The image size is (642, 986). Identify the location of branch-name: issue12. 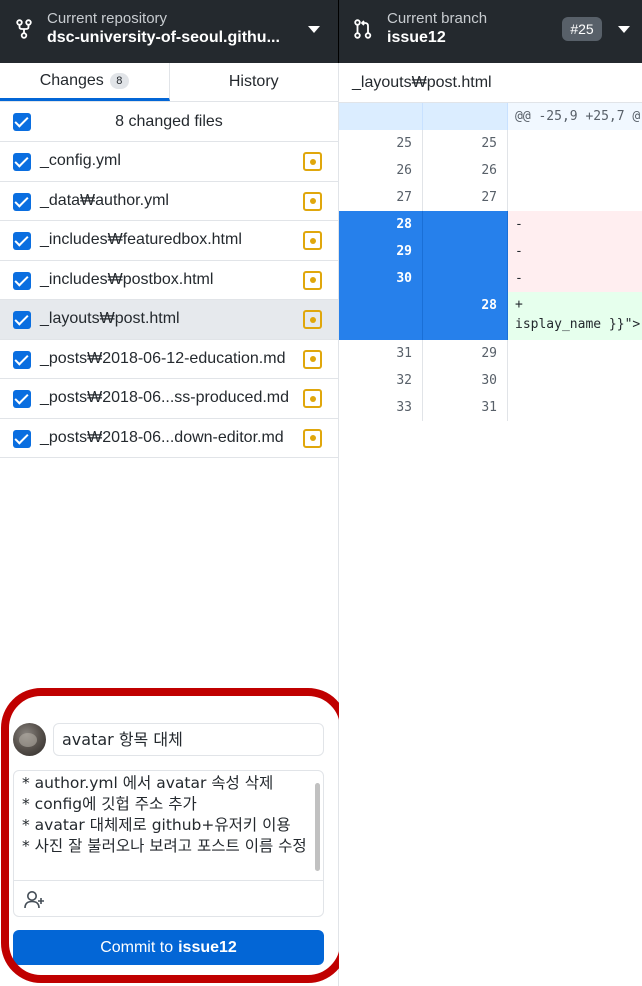
(416, 37).